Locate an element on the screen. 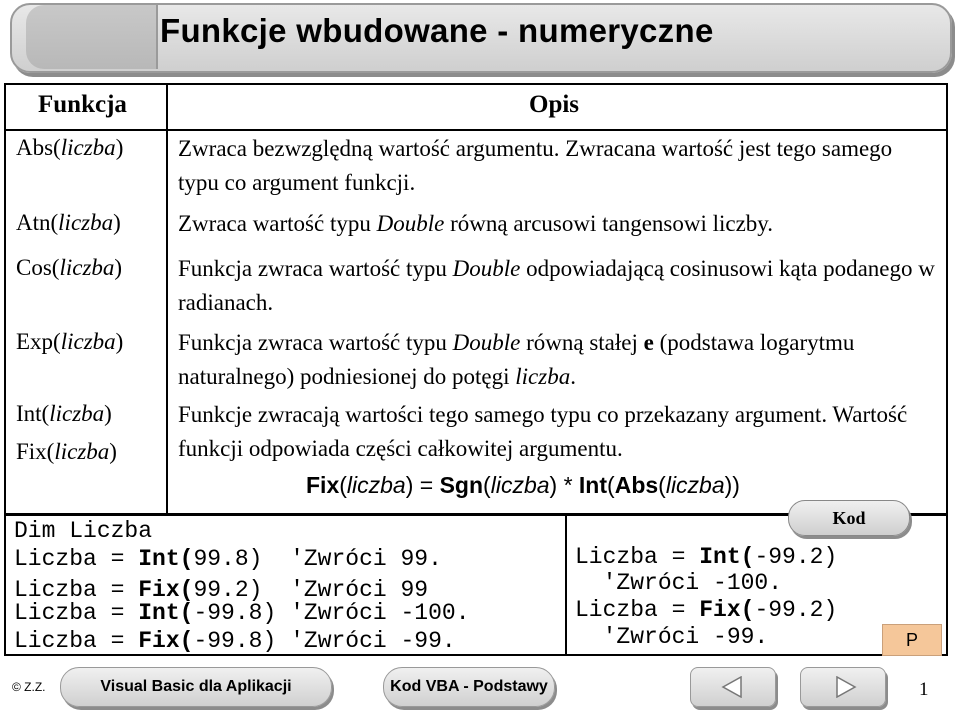 The image size is (960, 710). function-fix: Fix(liczba) is located at coordinates (66, 451).